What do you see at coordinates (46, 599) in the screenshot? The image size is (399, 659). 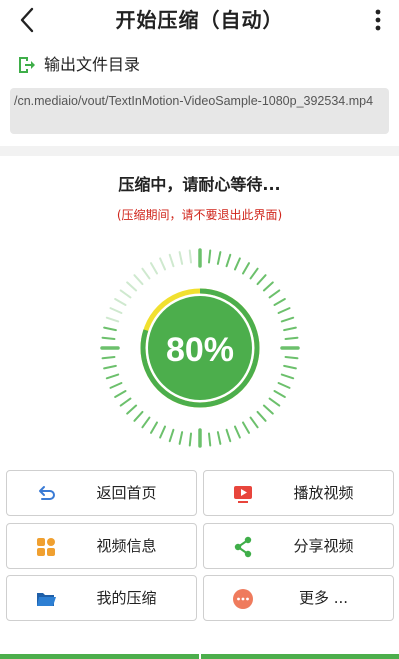 I see `folder-icon` at bounding box center [46, 599].